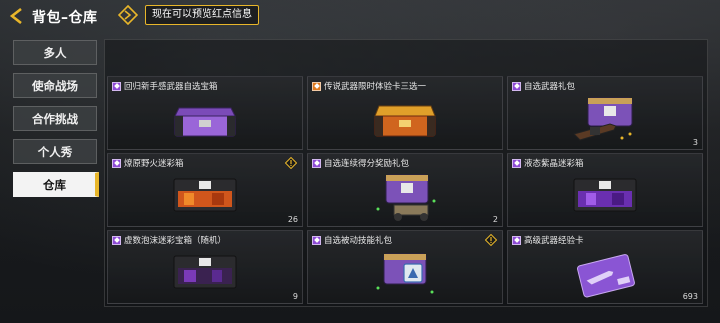 The width and height of the screenshot is (720, 323). What do you see at coordinates (175, 241) in the screenshot?
I see `item-label: 虚数泡沫迷彩宝箱（随机）` at bounding box center [175, 241].